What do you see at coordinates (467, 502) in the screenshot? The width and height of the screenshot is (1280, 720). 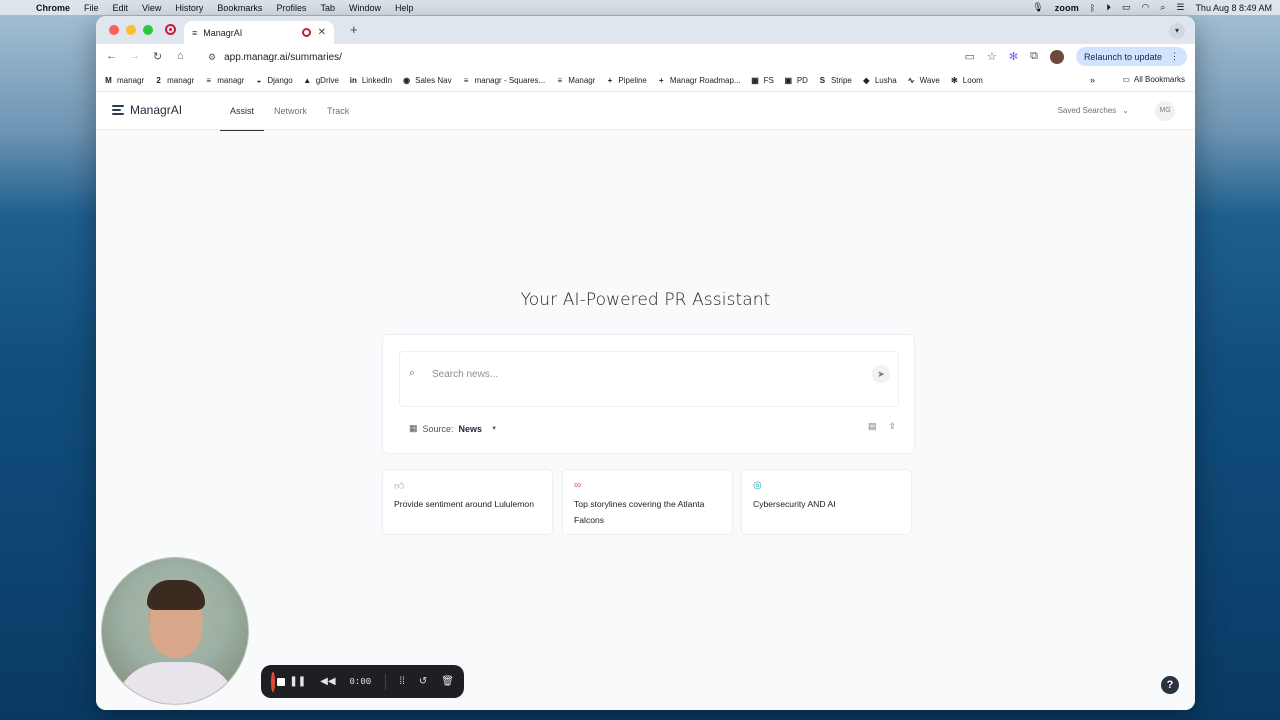 I see `suggestion-card: 👍︎ Provide sentiment around Lululemon` at bounding box center [467, 502].